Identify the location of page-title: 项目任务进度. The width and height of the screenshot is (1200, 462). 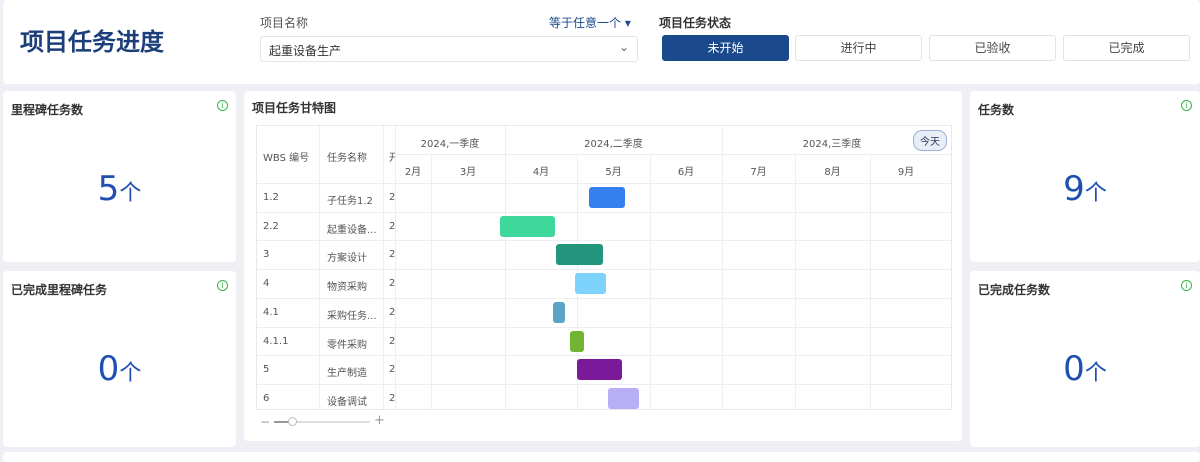
(92, 42).